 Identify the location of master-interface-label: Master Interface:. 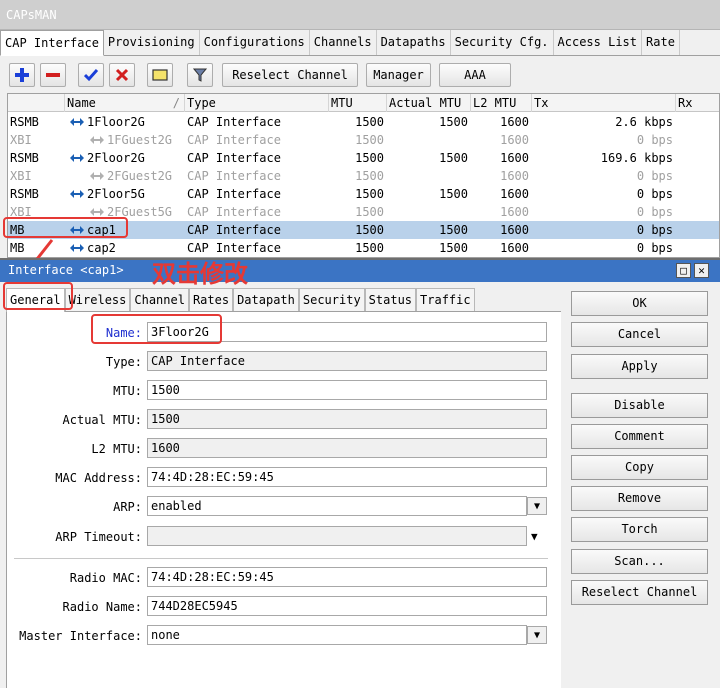
(80, 636).